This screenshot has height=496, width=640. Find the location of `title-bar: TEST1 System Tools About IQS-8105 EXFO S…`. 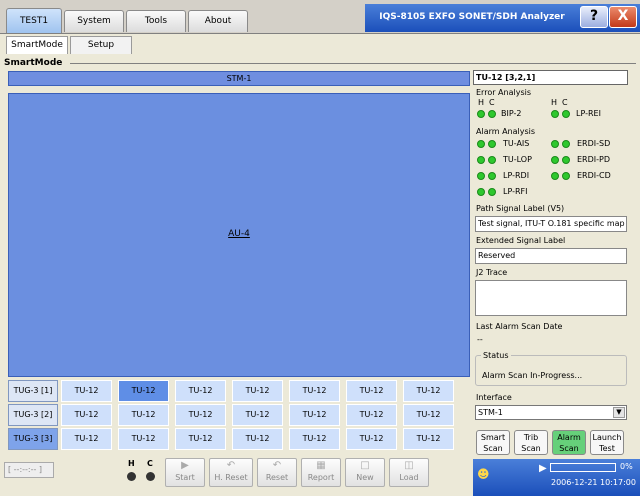

title-bar: TEST1 System Tools About IQS-8105 EXFO S… is located at coordinates (320, 17).